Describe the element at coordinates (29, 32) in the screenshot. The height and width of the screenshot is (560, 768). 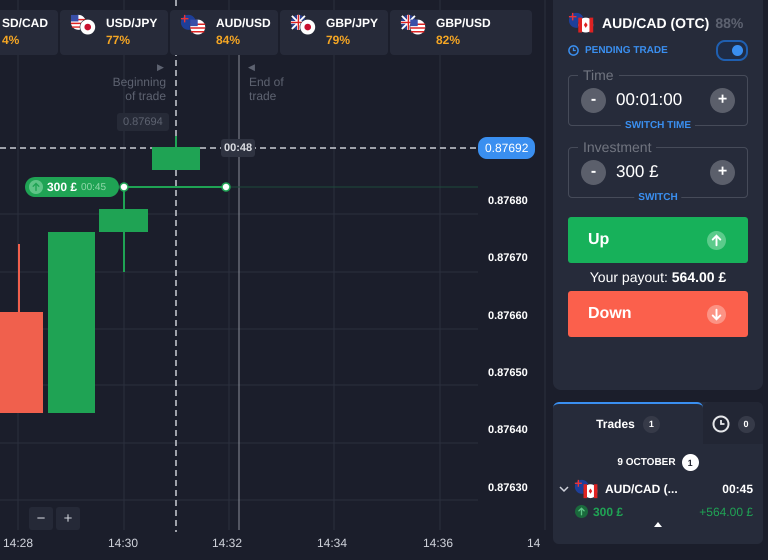
I see `asset-tab: SD/CAD 4%` at that location.